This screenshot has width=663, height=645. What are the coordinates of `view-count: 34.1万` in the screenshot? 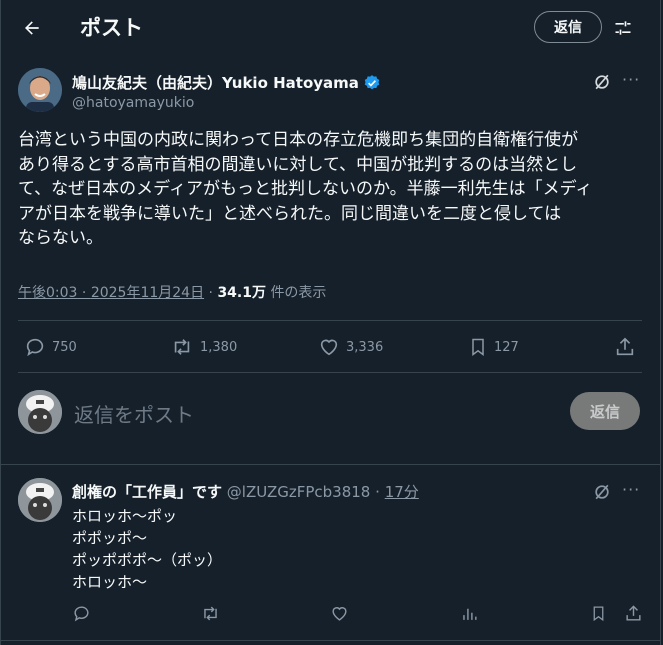 It's located at (241, 293).